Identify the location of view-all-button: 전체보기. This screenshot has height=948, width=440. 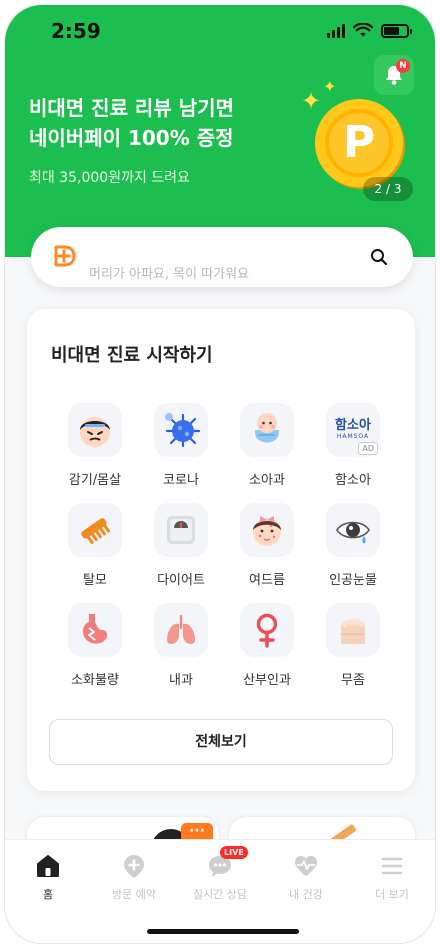
(221, 742).